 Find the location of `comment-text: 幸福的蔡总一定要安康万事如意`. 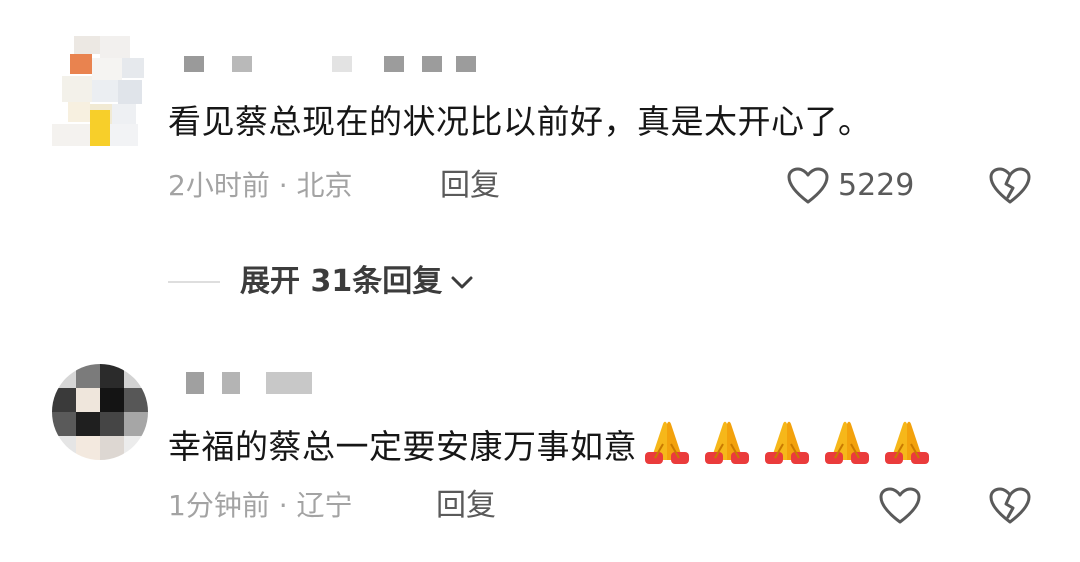

comment-text: 幸福的蔡总一定要安康万事如意 is located at coordinates (550, 443).